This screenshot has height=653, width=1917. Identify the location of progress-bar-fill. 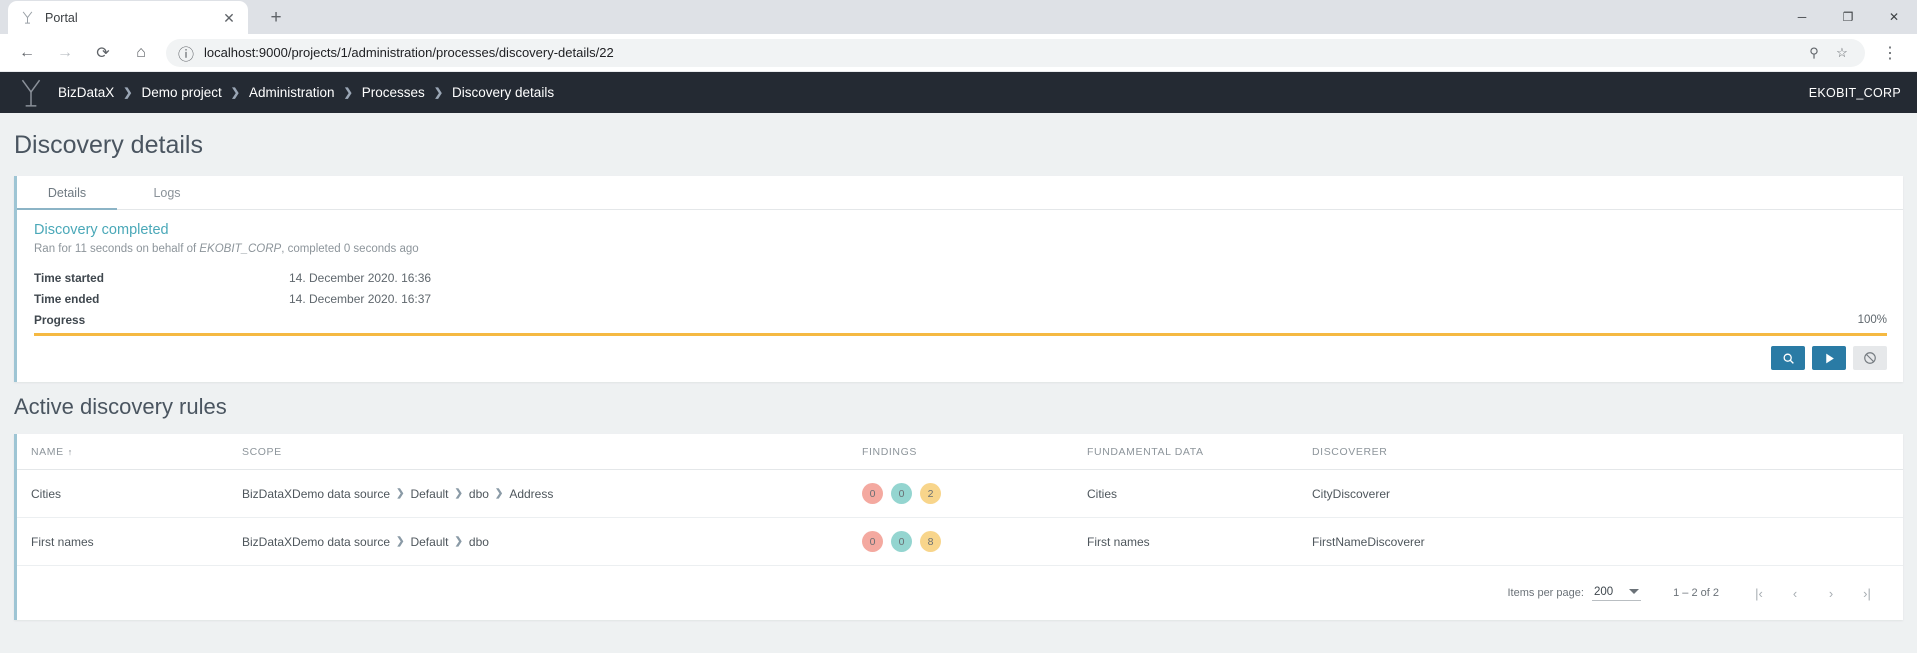
(960, 334).